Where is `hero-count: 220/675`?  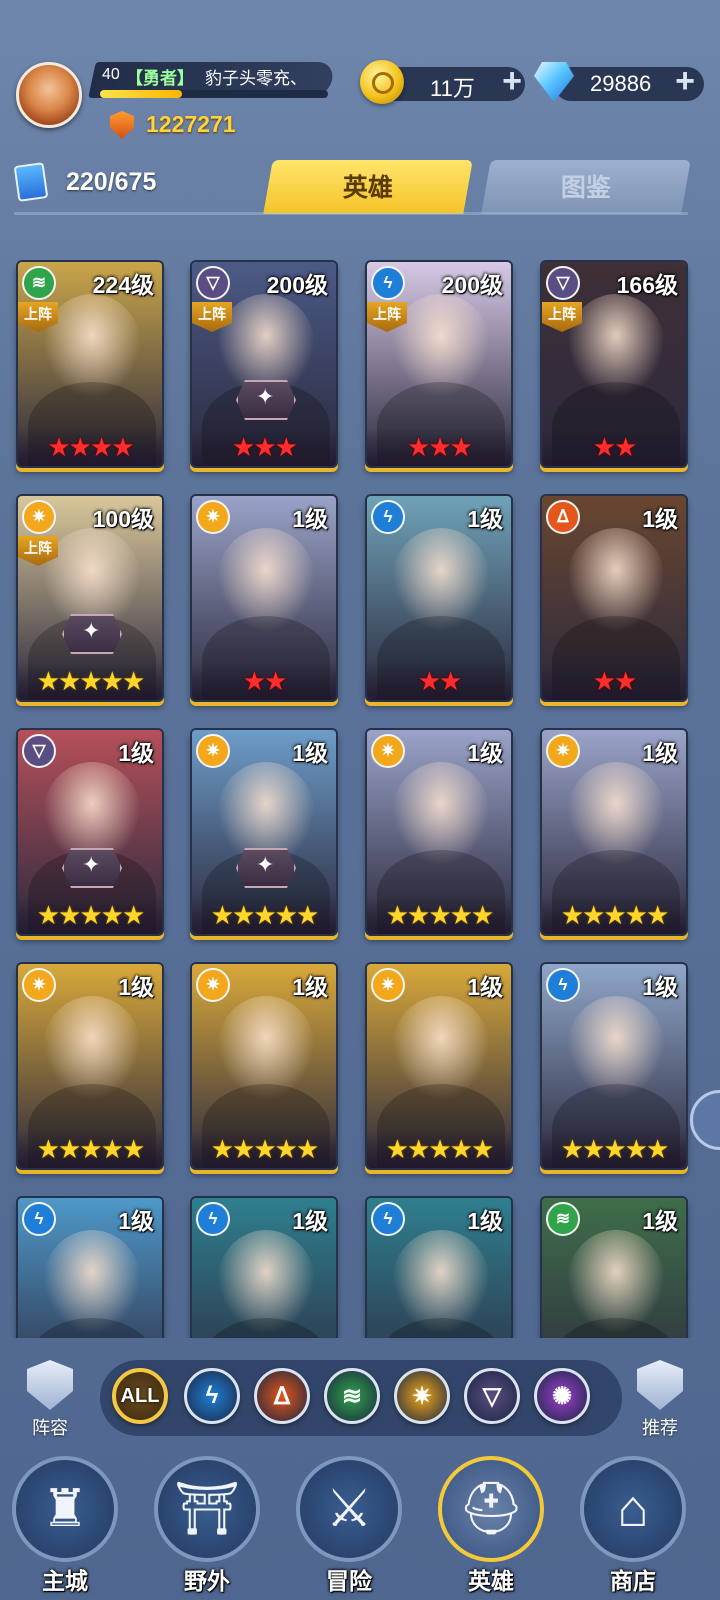
hero-count: 220/675 is located at coordinates (111, 182).